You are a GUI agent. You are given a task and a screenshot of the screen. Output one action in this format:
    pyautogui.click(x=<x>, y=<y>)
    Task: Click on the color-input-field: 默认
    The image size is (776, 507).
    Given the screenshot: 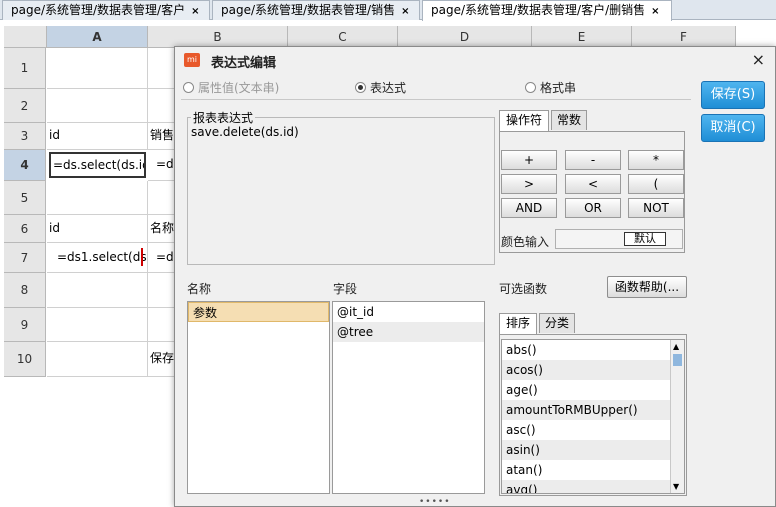 What is the action you would take?
    pyautogui.click(x=619, y=239)
    